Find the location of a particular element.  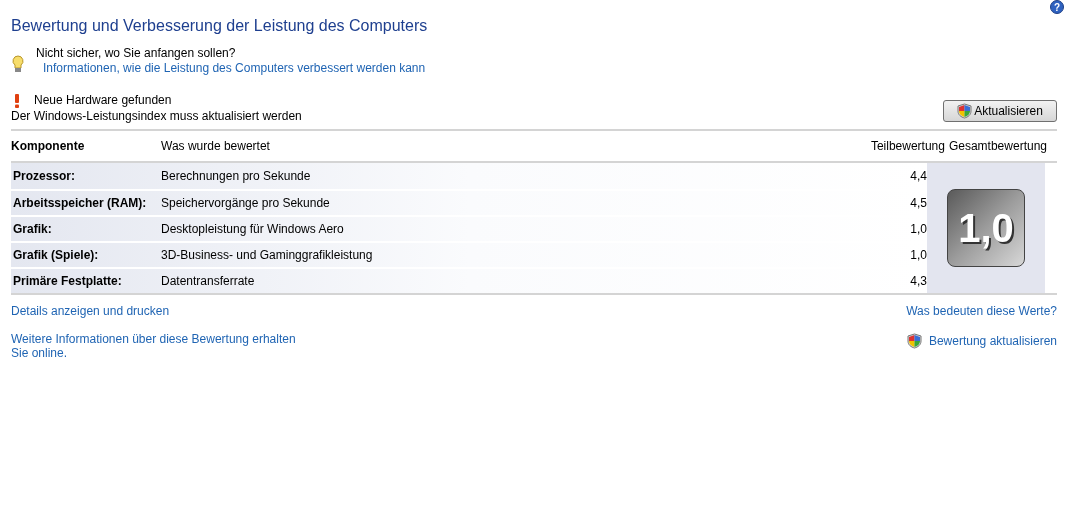

table-cell-text: Primäre Festplatte: is located at coordinates (67, 281).